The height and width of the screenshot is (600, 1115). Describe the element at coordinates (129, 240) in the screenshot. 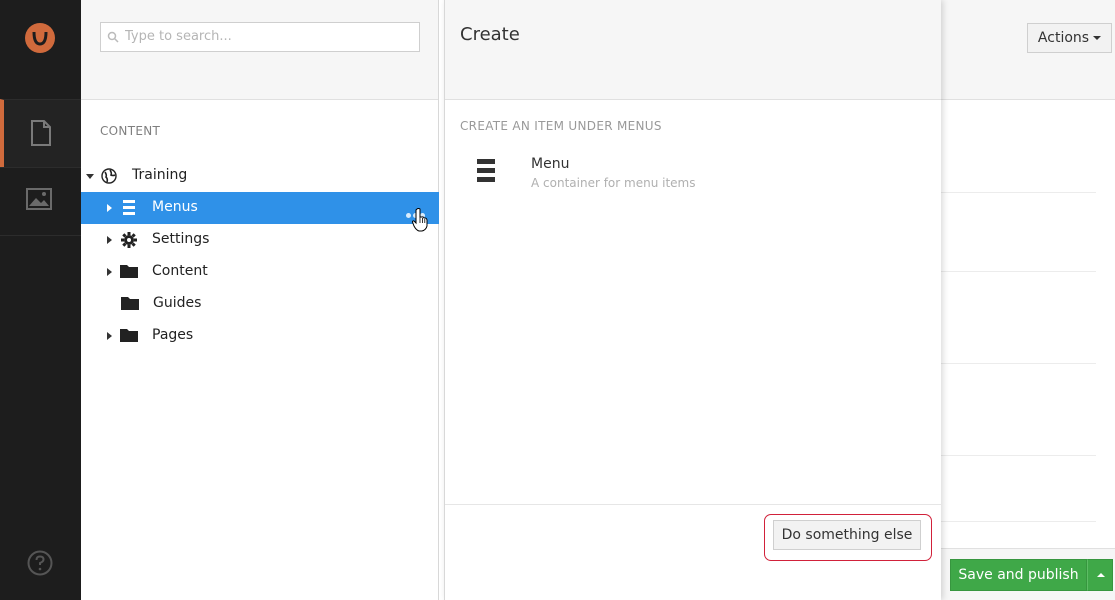

I see `gear-icon` at that location.